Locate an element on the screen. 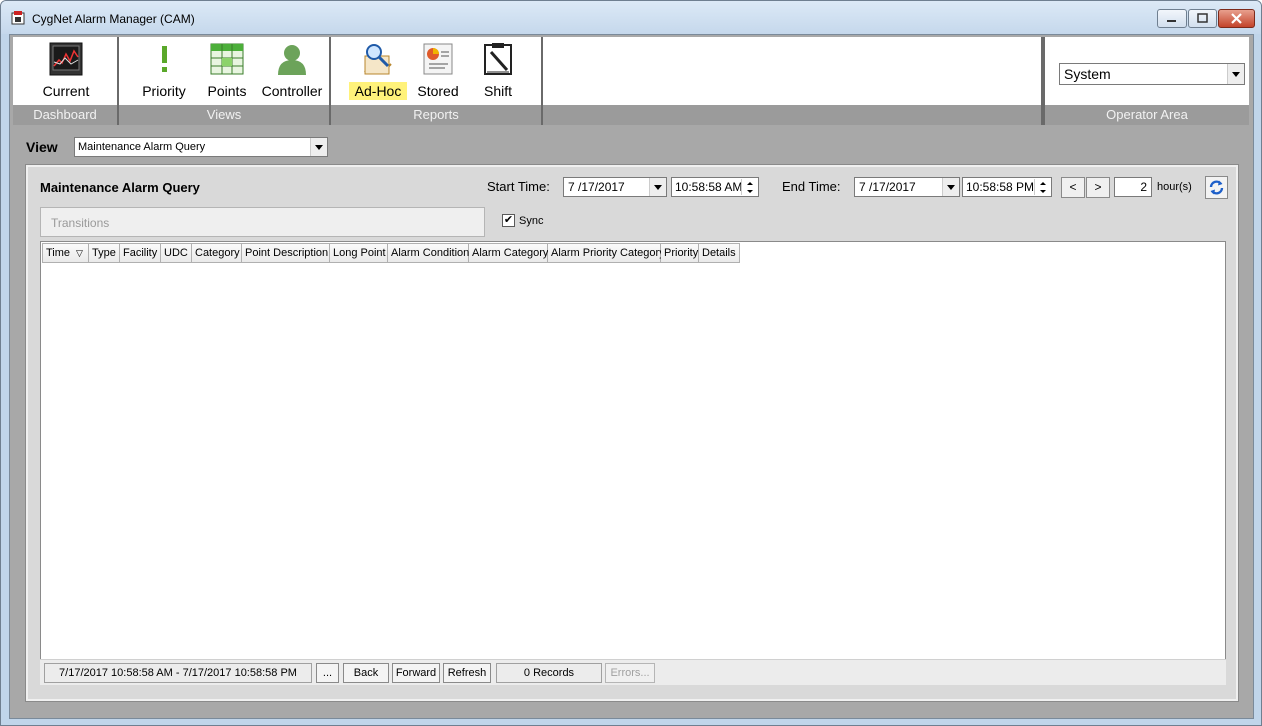 The width and height of the screenshot is (1262, 726). operator-area-value: System is located at coordinates (1087, 74).